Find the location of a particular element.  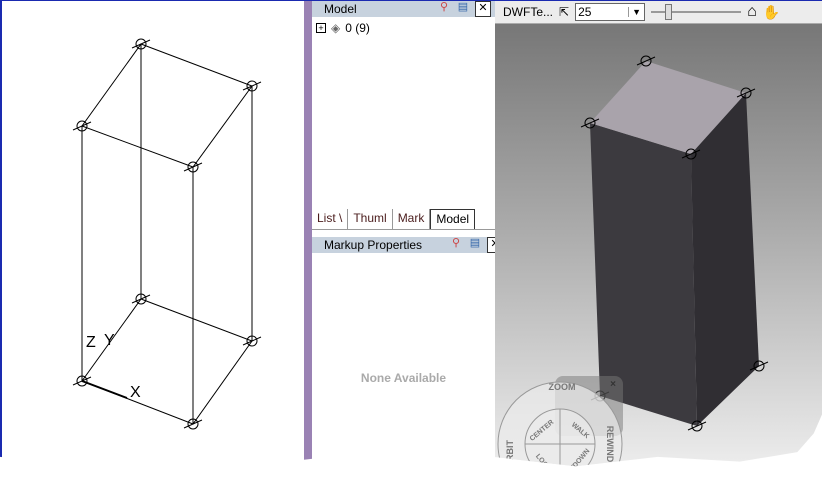

markup-properties-header: Markup Properties ⚲▤✕ is located at coordinates (409, 245).